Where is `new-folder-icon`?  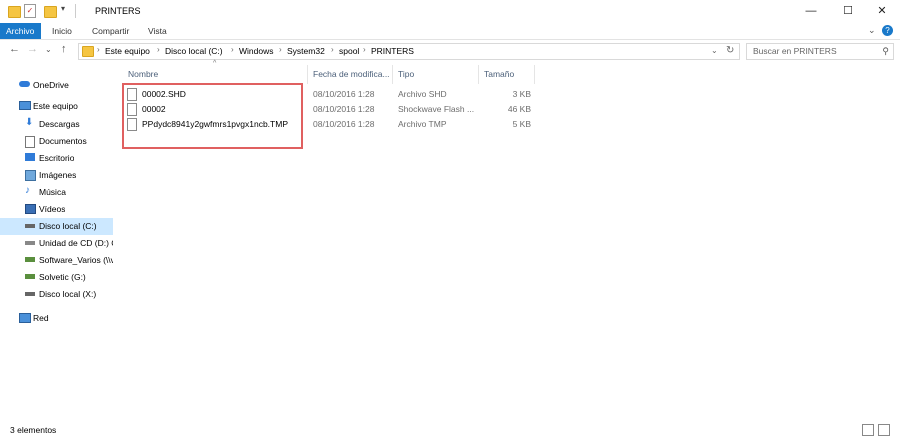
new-folder-icon is located at coordinates (50, 12).